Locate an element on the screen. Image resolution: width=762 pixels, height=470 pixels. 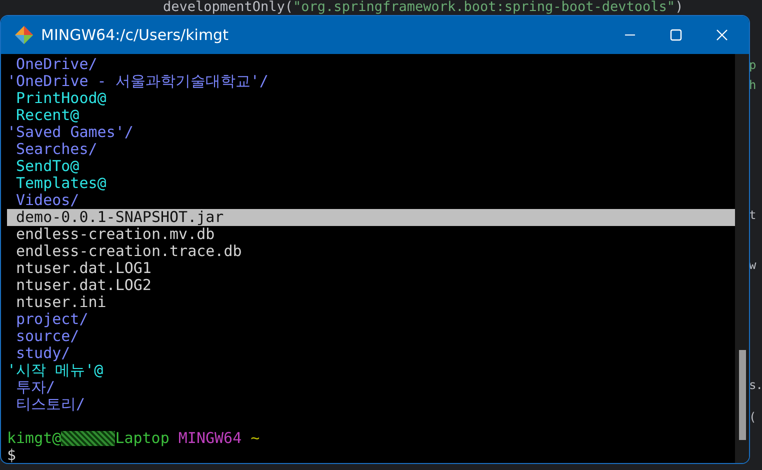
prompt-path: ~ is located at coordinates (255, 438).